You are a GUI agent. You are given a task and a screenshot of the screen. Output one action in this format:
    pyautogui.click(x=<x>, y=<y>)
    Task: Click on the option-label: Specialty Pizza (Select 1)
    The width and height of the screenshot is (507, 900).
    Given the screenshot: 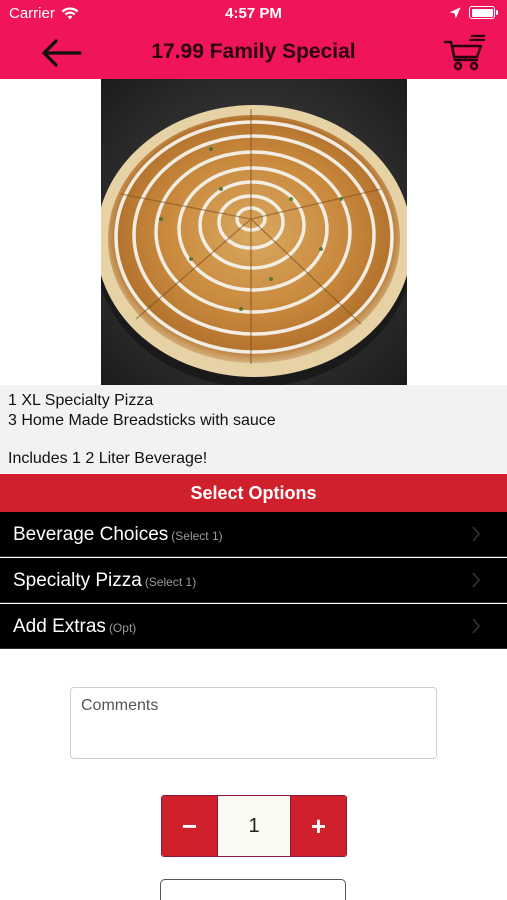 What is the action you would take?
    pyautogui.click(x=104, y=581)
    